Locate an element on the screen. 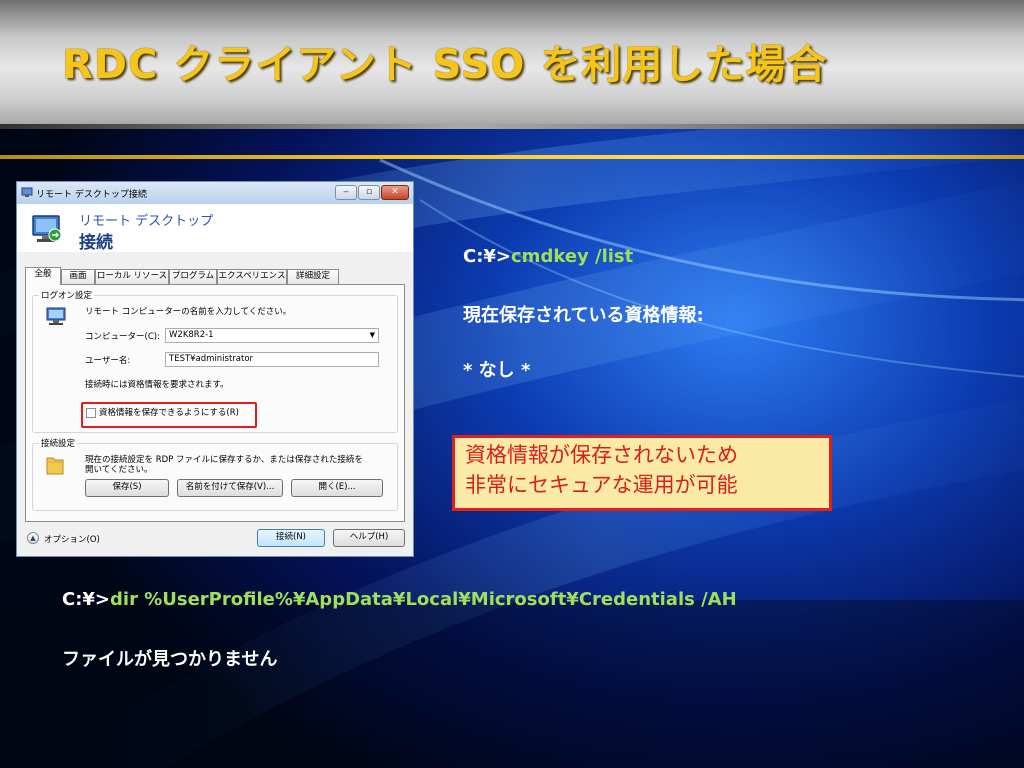 The image size is (1024, 768). logon-settings-label: ログオン設定 is located at coordinates (67, 295).